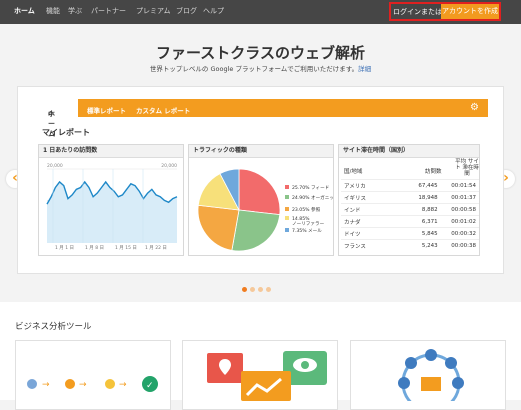 This screenshot has width=521, height=410. Describe the element at coordinates (53, 327) in the screenshot. I see `tools-heading: ビジネス分析ツール` at that location.